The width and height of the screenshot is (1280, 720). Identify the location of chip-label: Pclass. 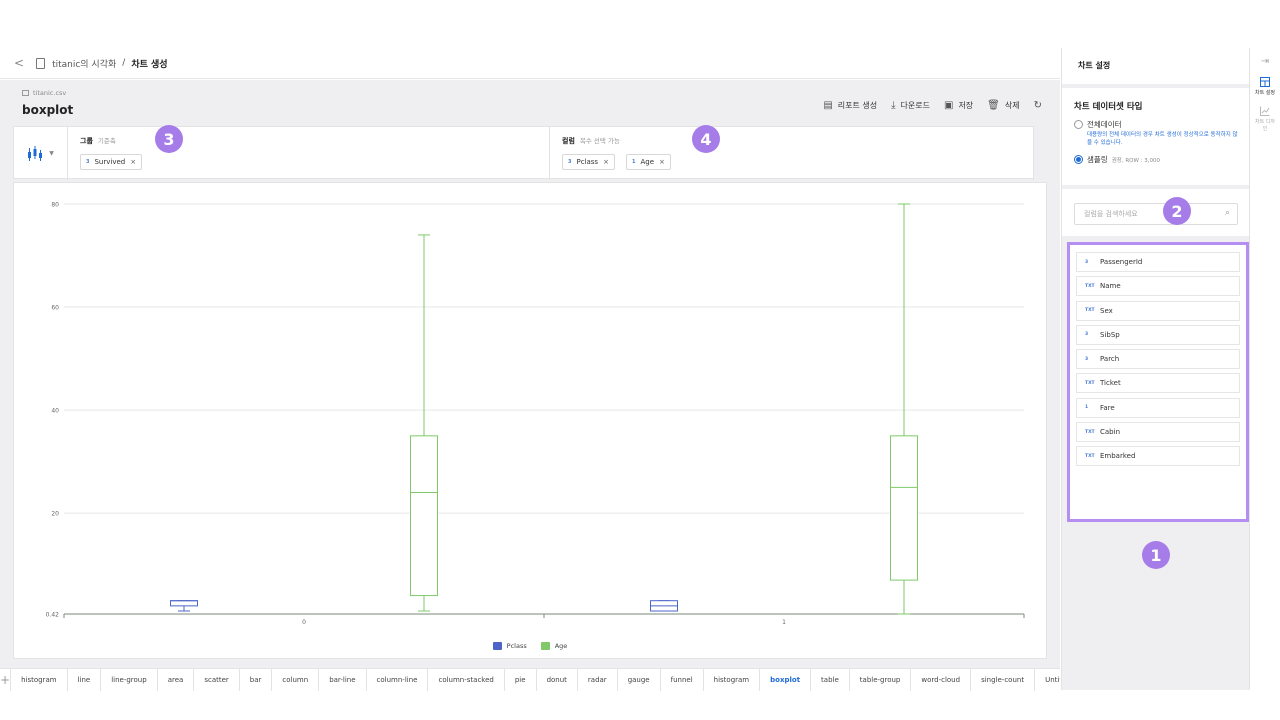
(587, 162).